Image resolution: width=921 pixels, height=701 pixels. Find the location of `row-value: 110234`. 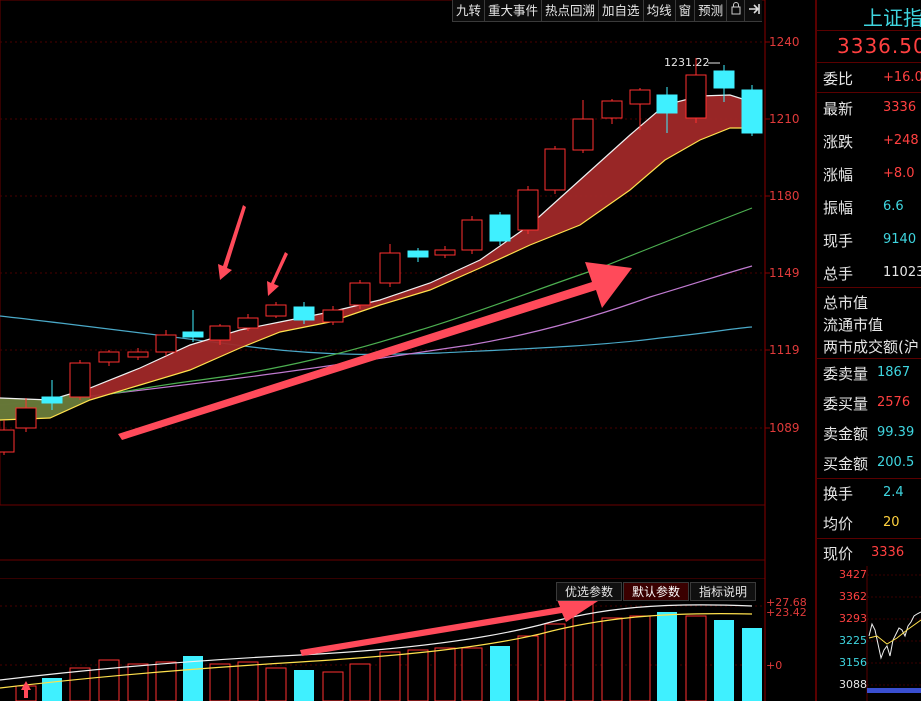

row-value: 110234 is located at coordinates (902, 272).